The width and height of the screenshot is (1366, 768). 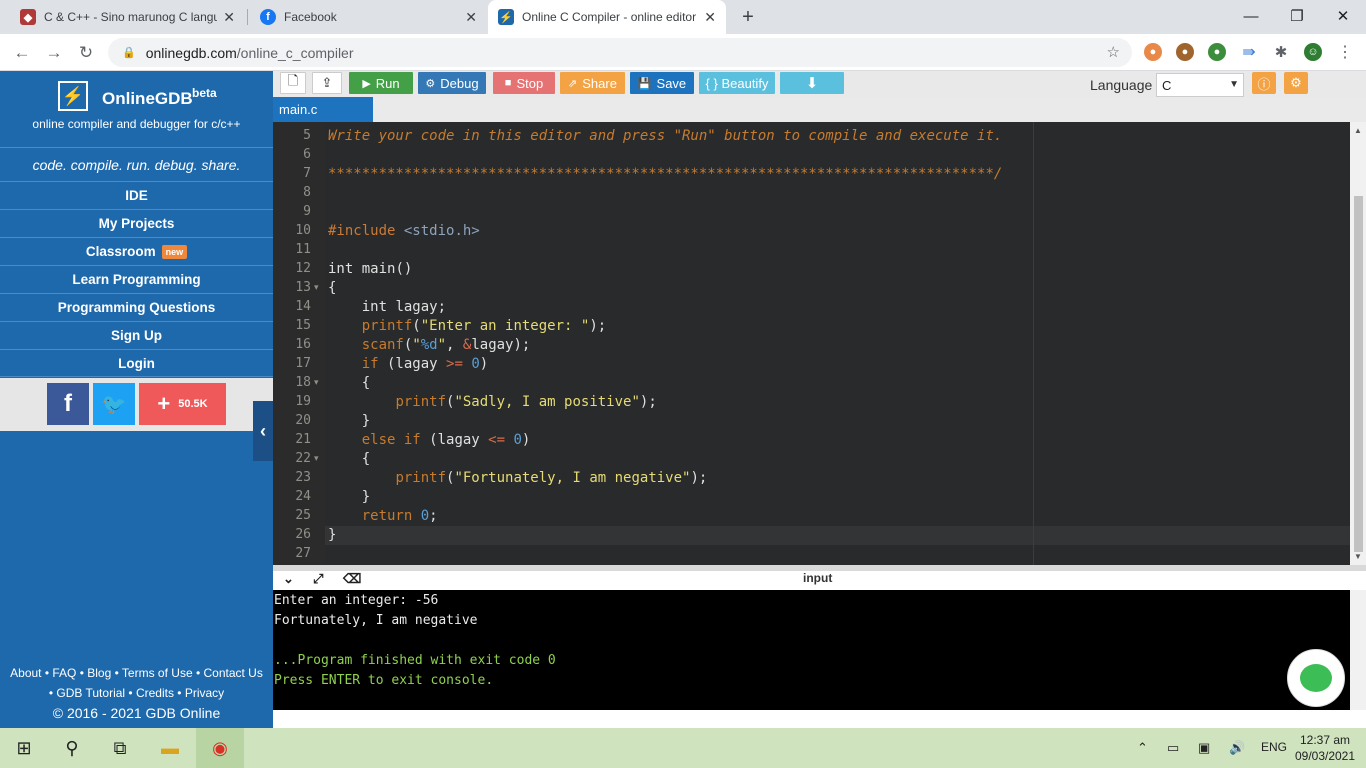 I want to click on twitter-bird-icon: 🐦, so click(x=114, y=404).